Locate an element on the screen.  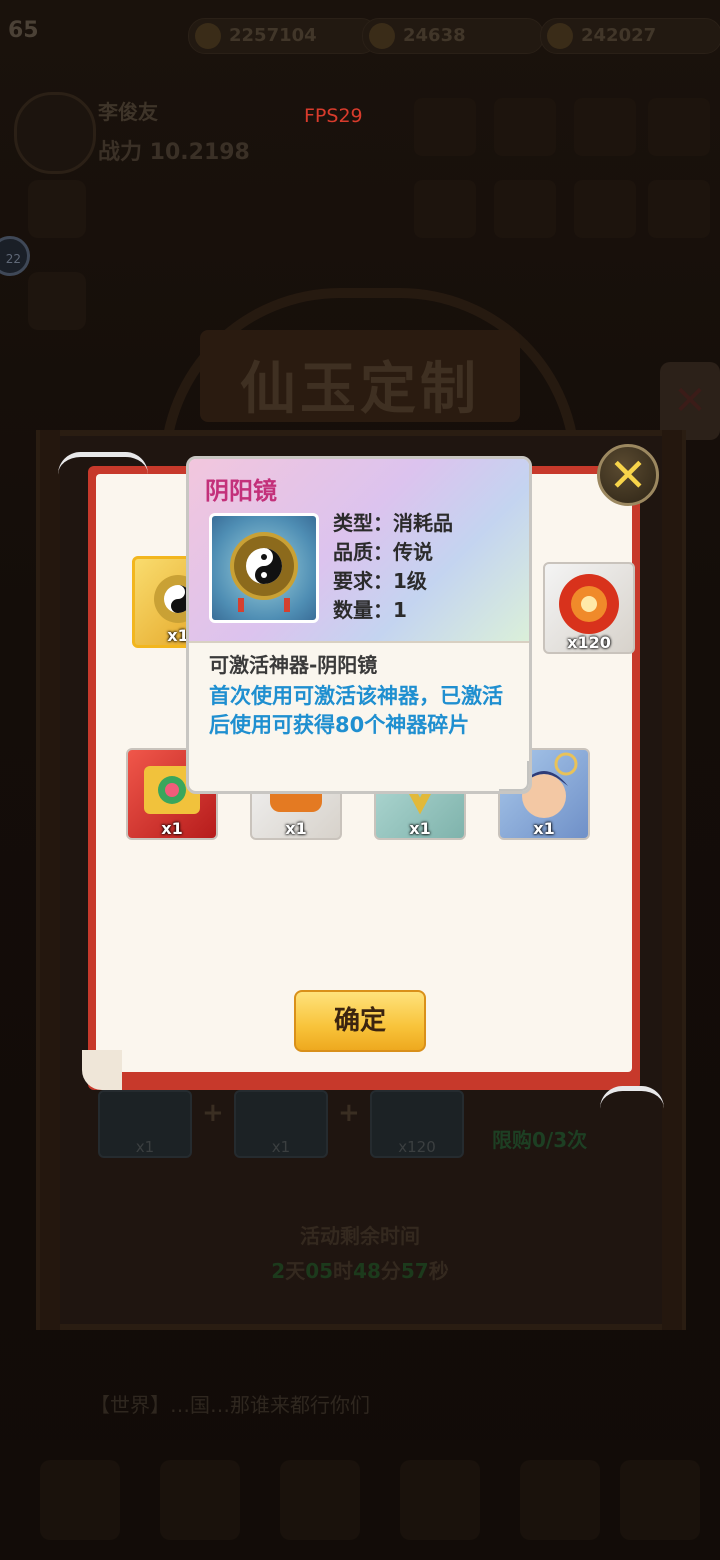
bottom-nav is located at coordinates (360, 1500).